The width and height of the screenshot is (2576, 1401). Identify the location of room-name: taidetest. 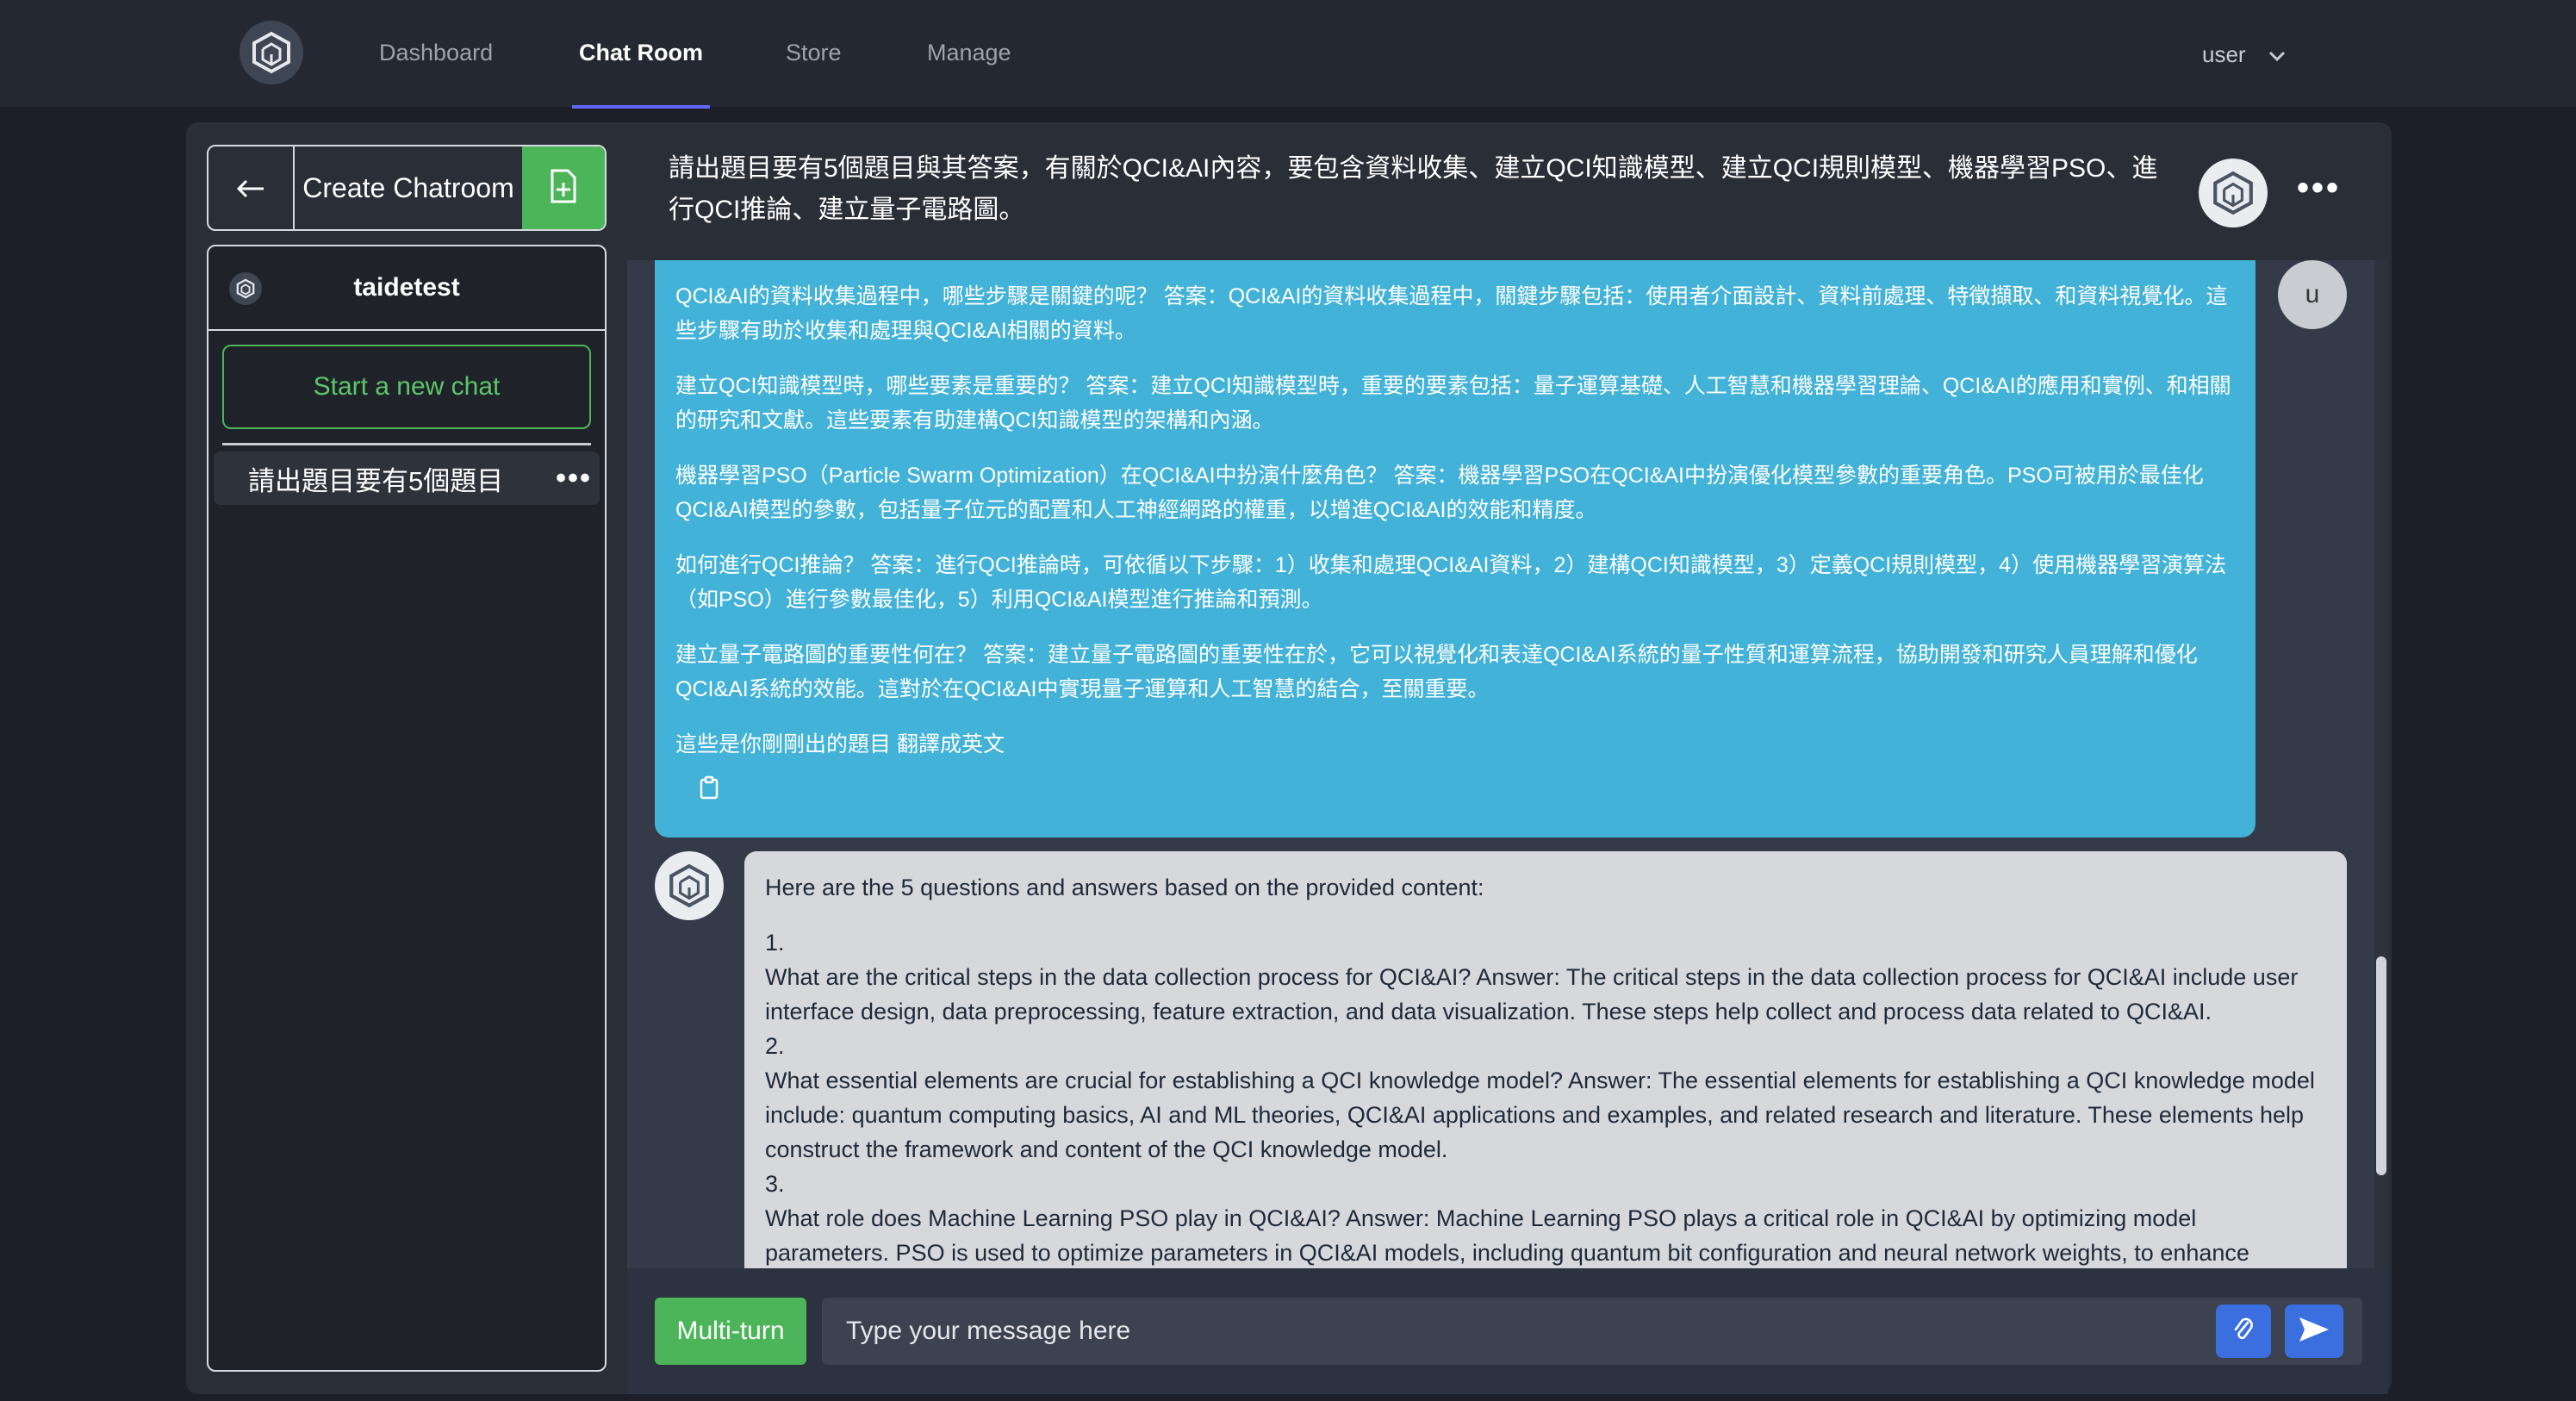
(407, 287).